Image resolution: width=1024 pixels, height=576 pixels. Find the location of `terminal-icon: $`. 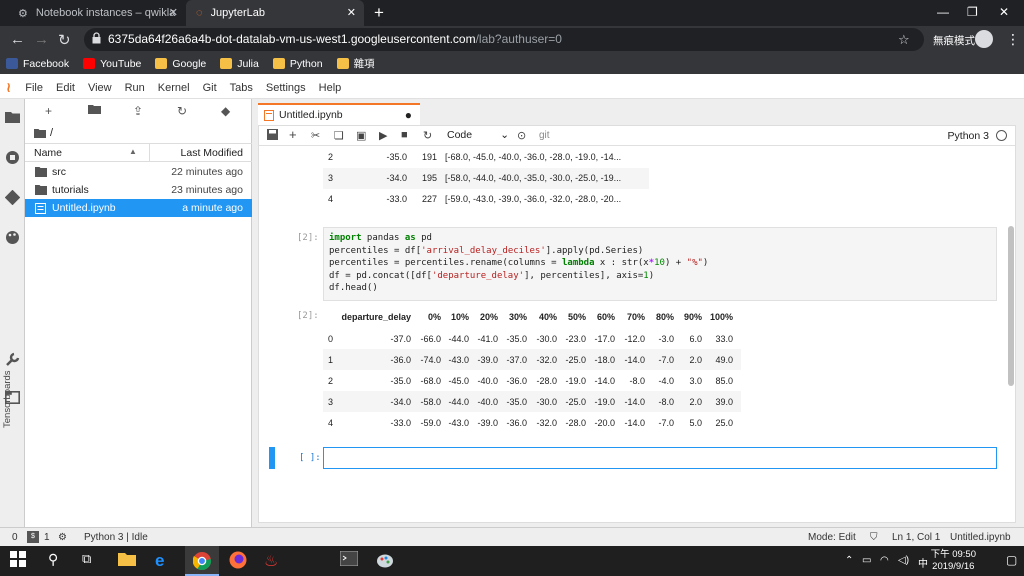

terminal-icon: $ is located at coordinates (33, 537).